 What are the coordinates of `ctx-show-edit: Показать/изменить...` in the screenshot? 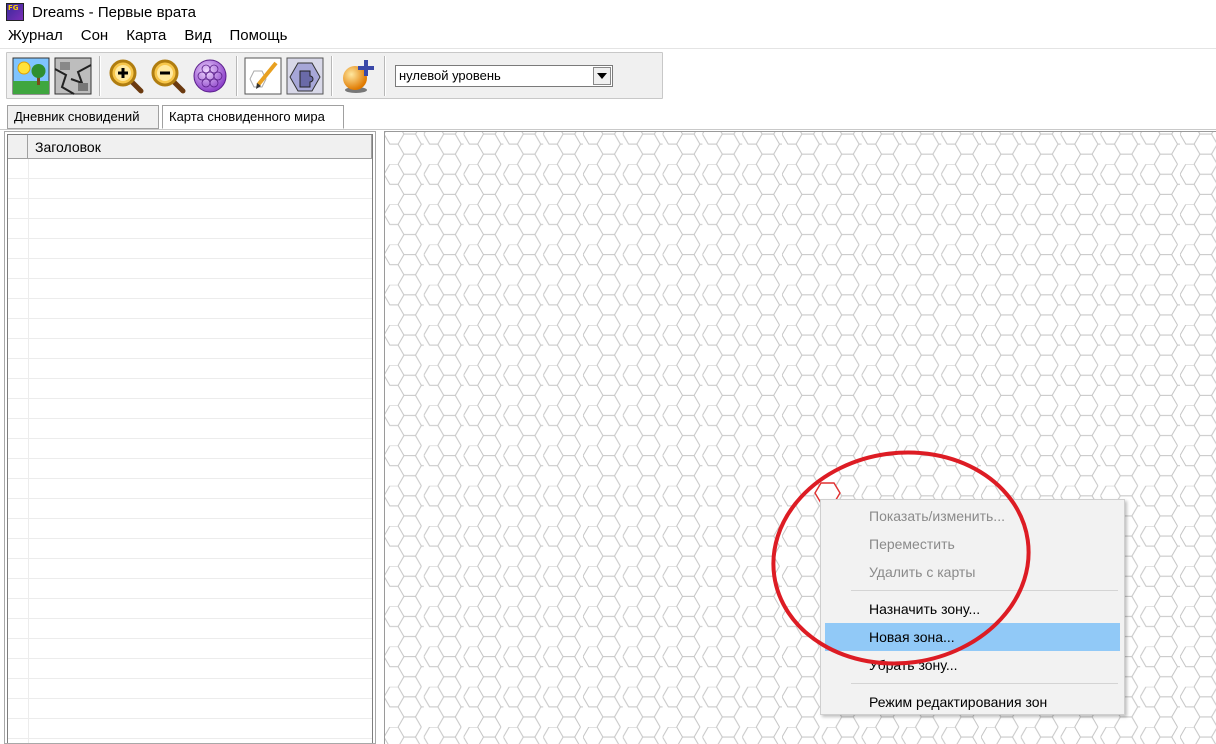 It's located at (972, 516).